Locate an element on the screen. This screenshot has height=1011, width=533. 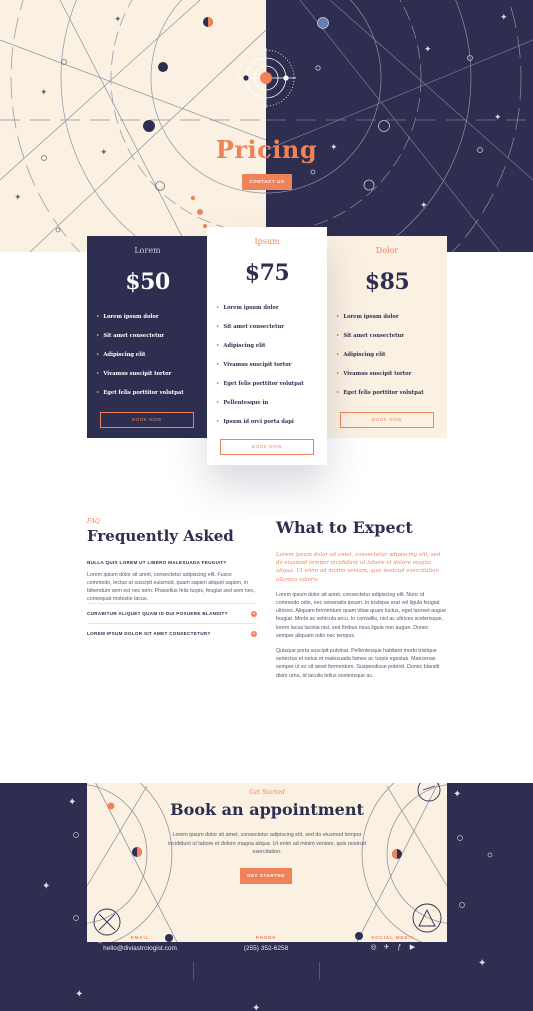
phone-link: (255) 352-6258 is located at coordinates (266, 948).